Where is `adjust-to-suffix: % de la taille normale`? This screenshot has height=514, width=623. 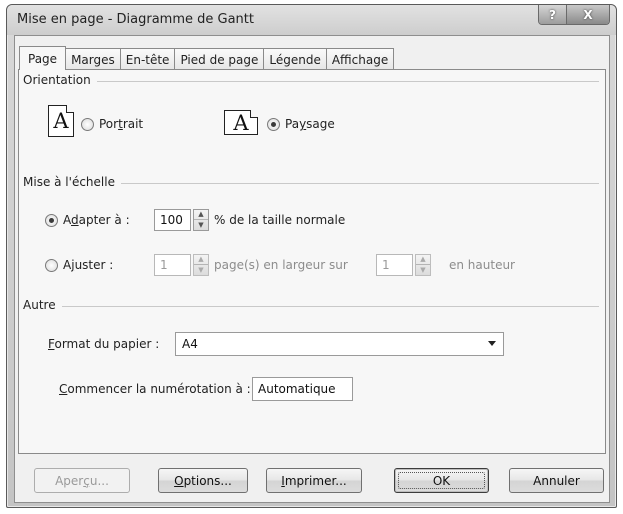
adjust-to-suffix: % de la taille normale is located at coordinates (280, 220).